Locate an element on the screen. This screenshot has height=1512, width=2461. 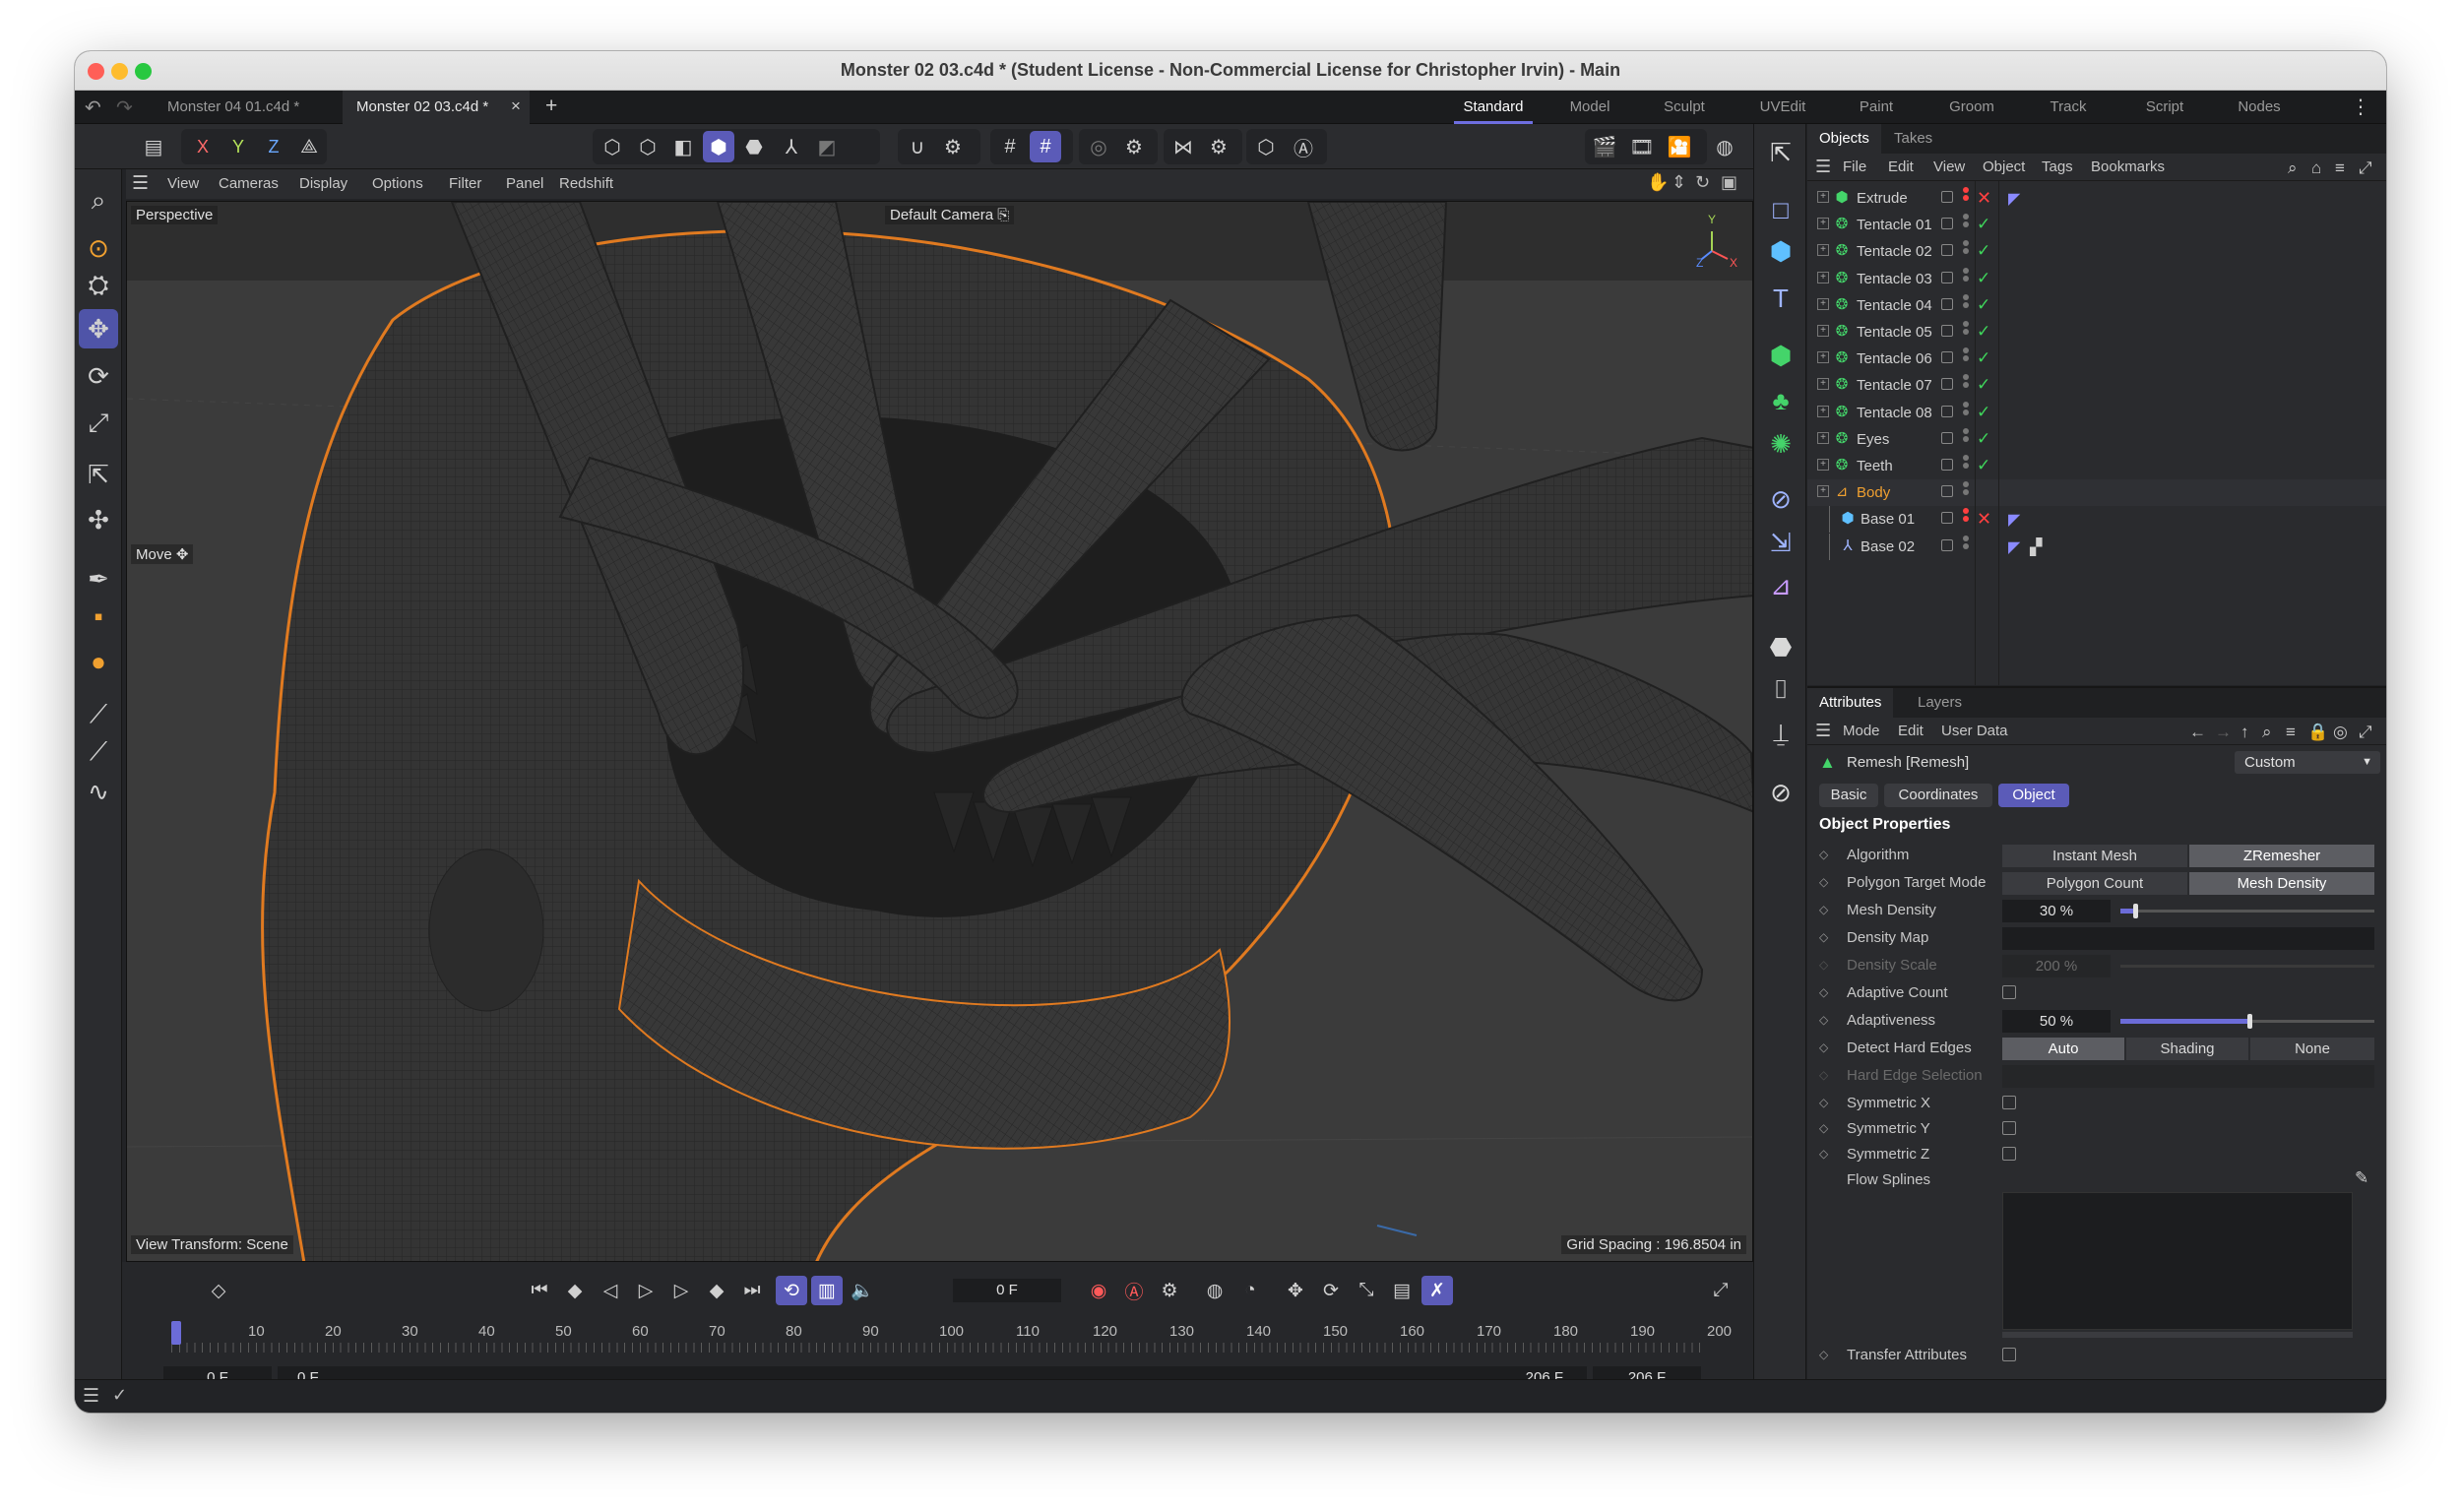
attr-expand-icon: ⤢ is located at coordinates (2365, 732).